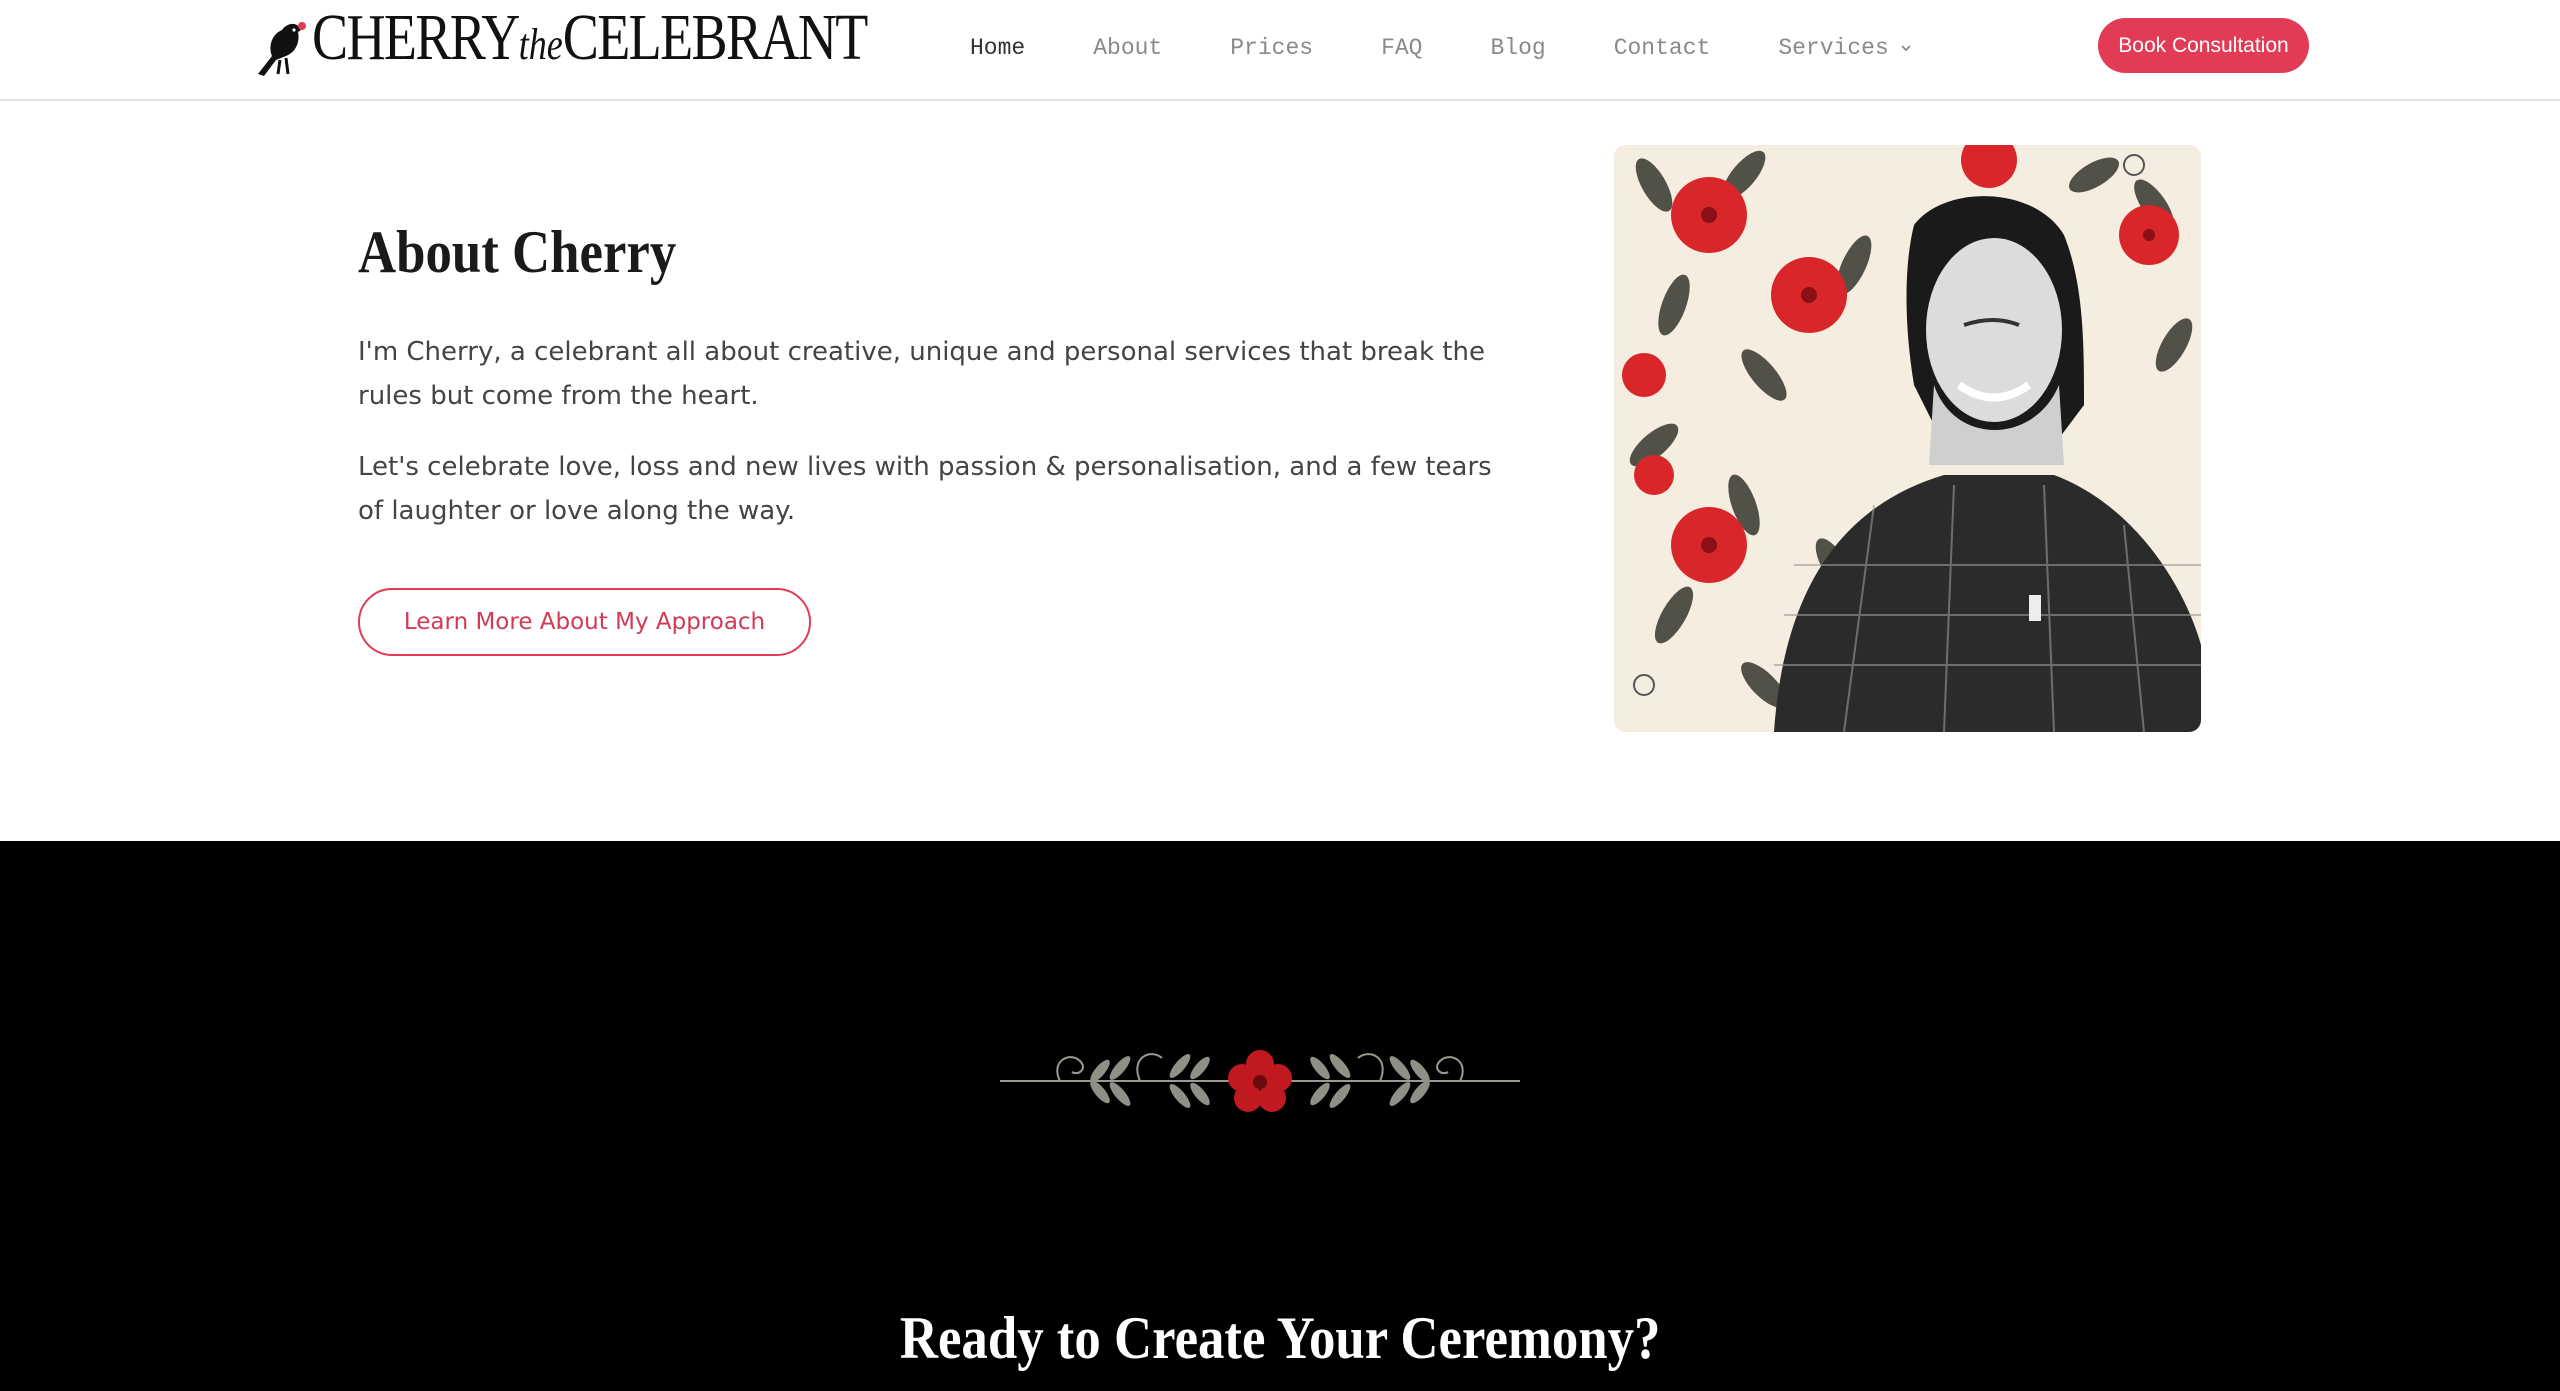 The image size is (2560, 1391). What do you see at coordinates (282, 49) in the screenshot?
I see `magpie-bird-icon` at bounding box center [282, 49].